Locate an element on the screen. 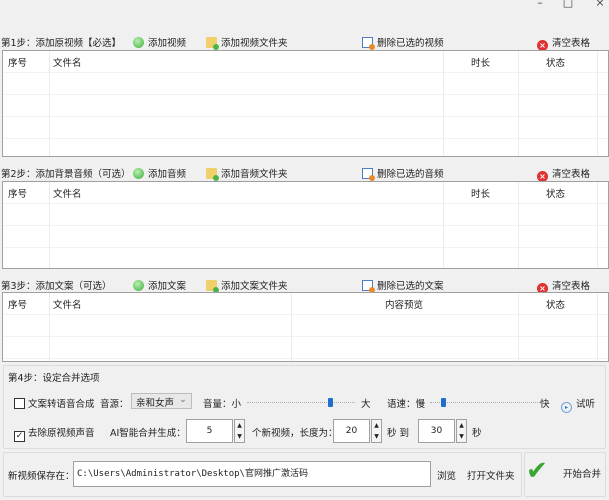 This screenshot has height=500, width=609. min-length-input: 20 is located at coordinates (351, 431).